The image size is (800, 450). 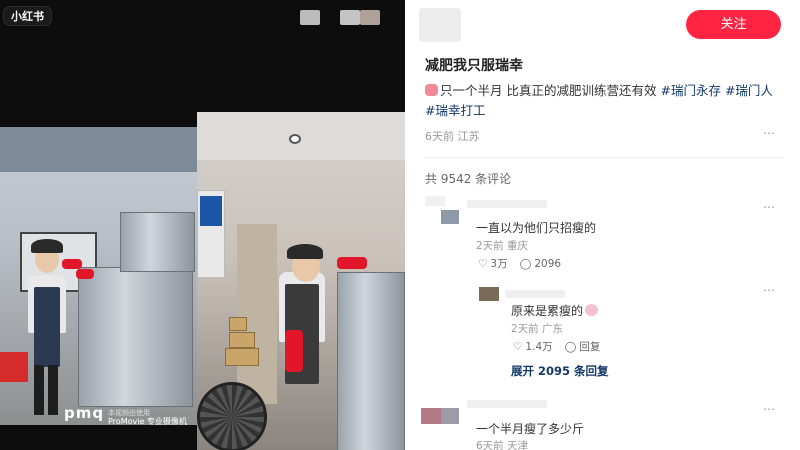 What do you see at coordinates (440, 25) in the screenshot?
I see `author-avatar` at bounding box center [440, 25].